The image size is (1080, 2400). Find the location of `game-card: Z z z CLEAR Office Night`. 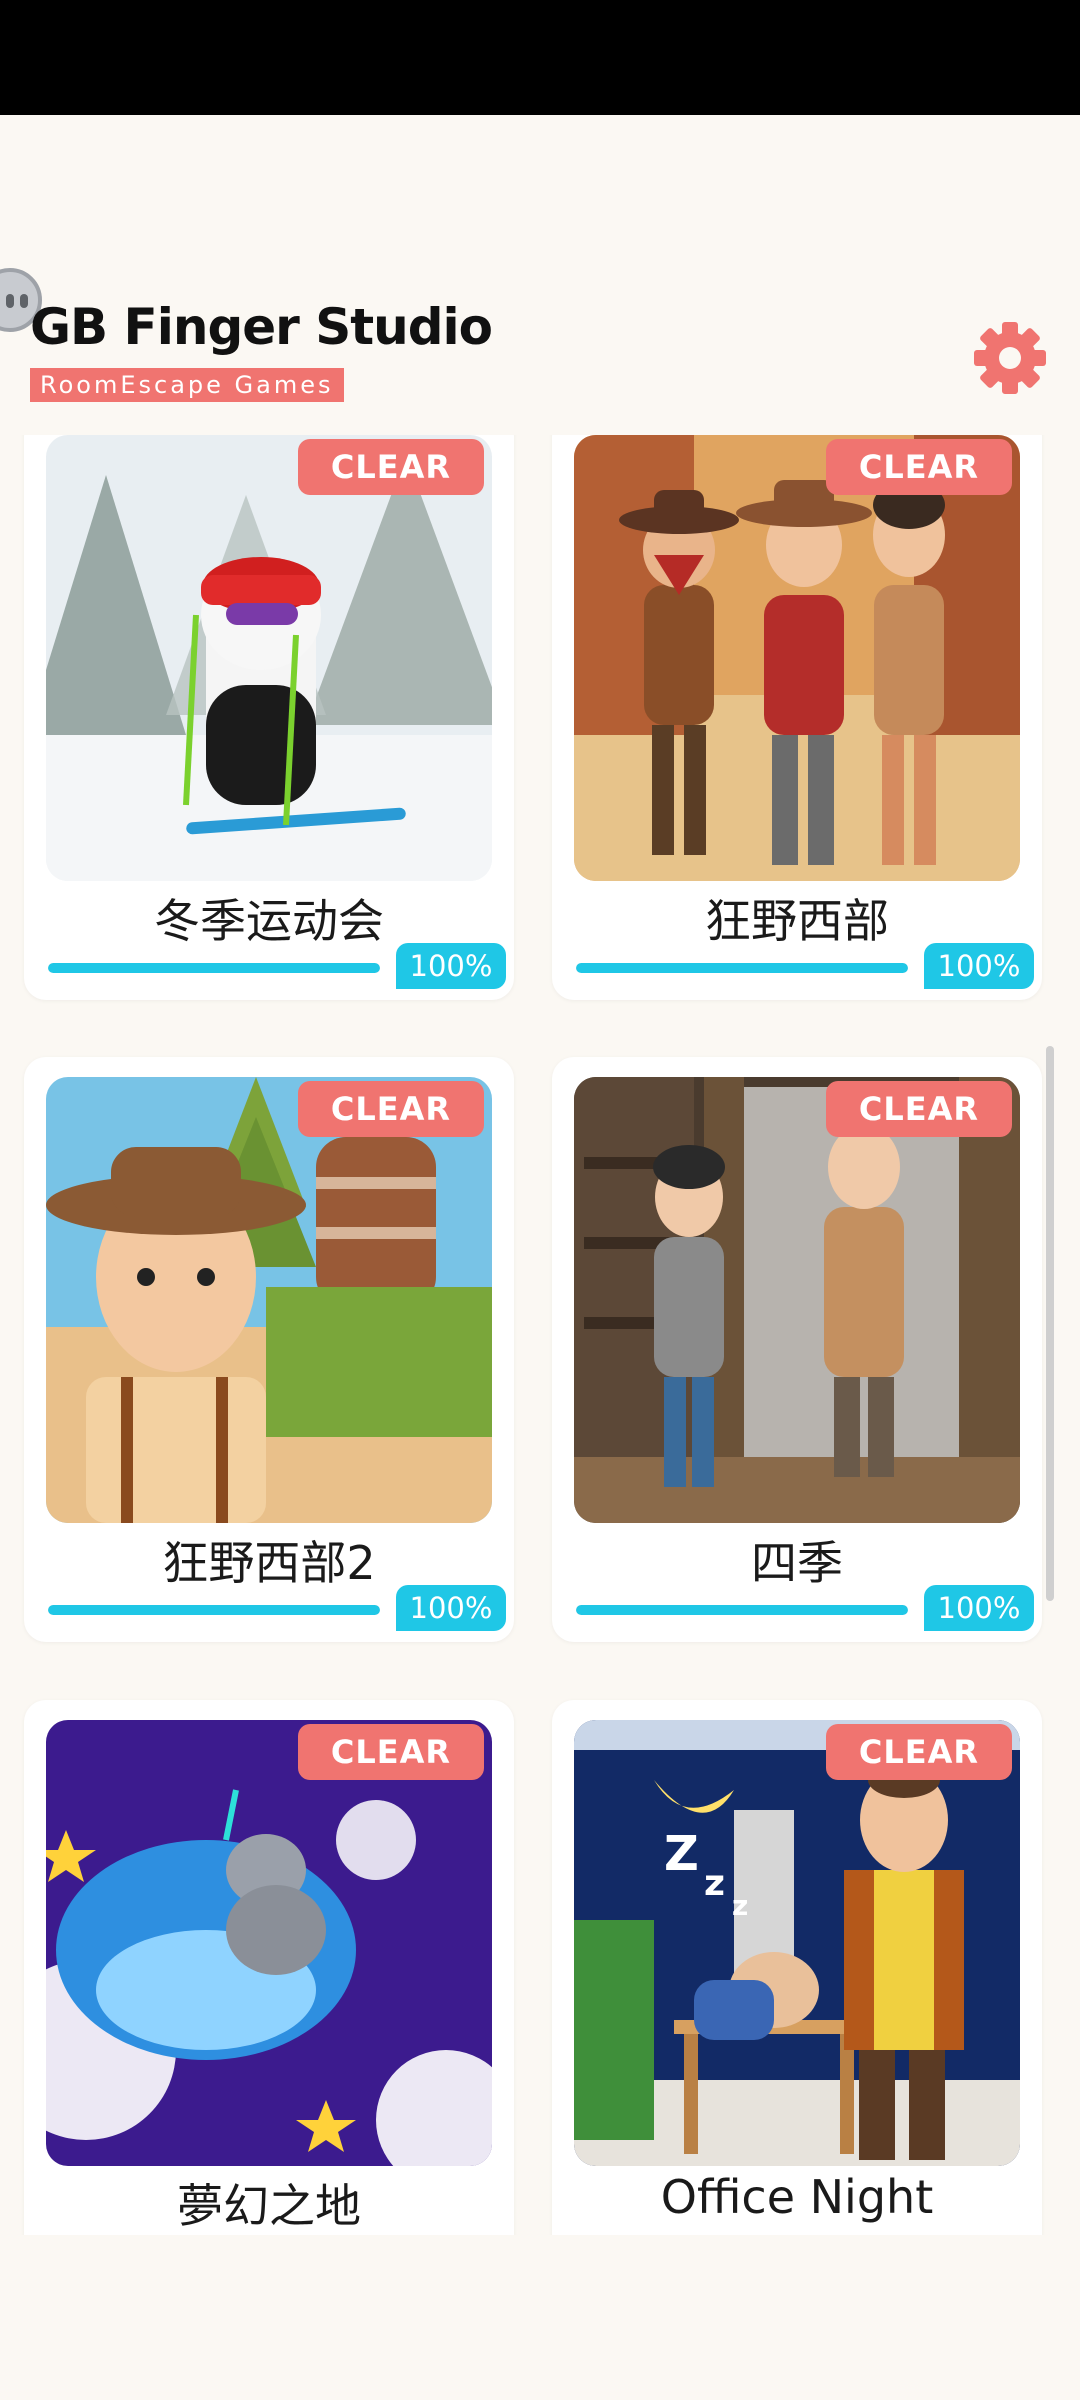

game-card: Z z z CLEAR Office Night is located at coordinates (797, 1967).